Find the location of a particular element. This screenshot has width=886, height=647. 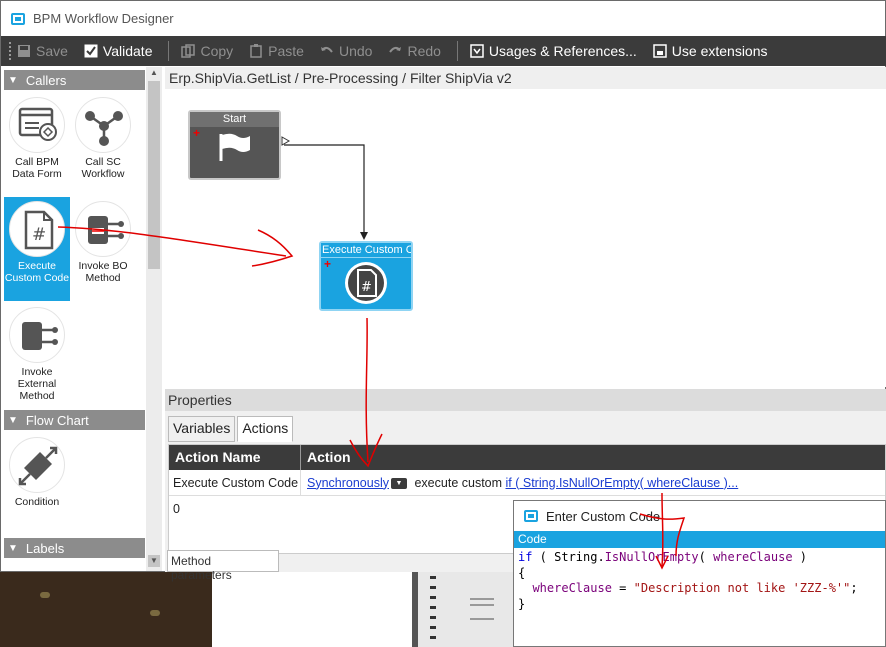

labels-section-header: ▼ Labels is located at coordinates (74, 548).